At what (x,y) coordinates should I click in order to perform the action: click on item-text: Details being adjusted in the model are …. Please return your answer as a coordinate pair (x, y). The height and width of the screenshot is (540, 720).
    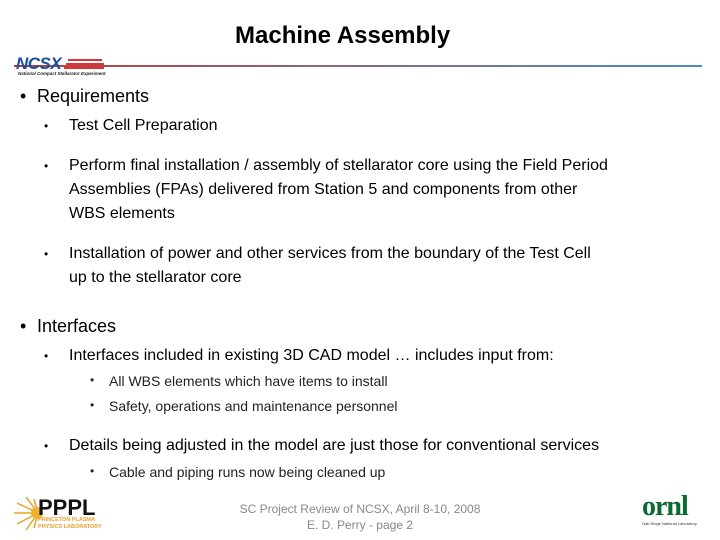
    Looking at the image, I should click on (334, 445).